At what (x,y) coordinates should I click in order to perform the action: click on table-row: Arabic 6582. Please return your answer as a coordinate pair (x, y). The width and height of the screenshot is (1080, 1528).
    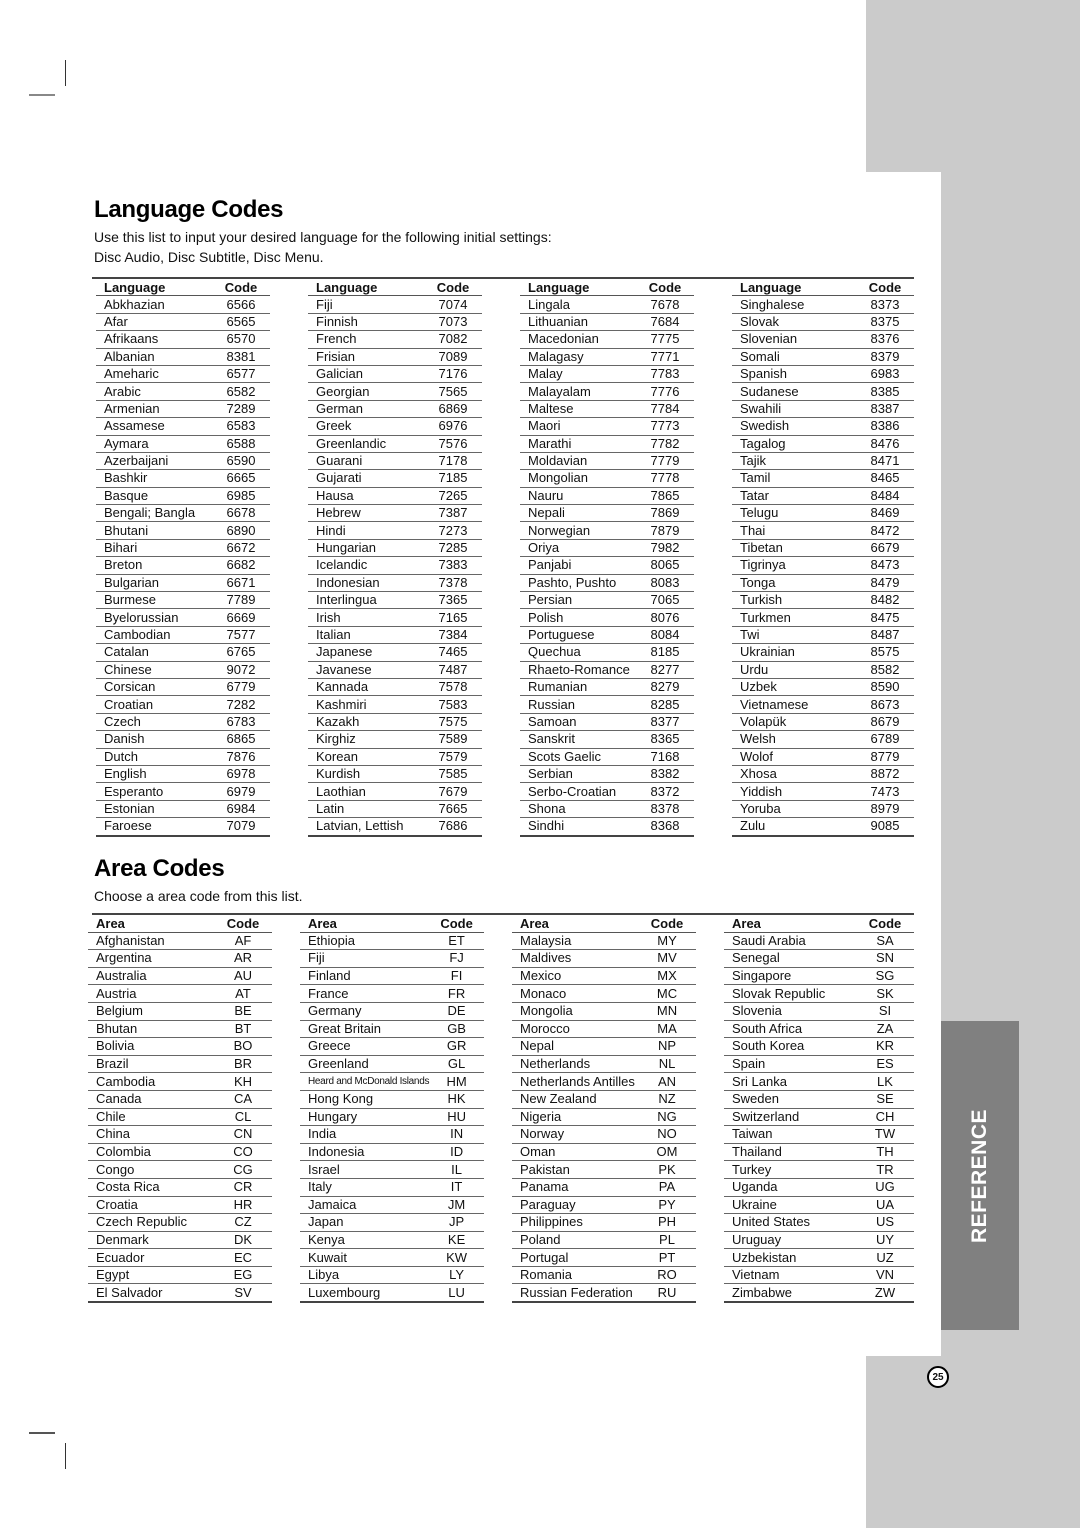
    Looking at the image, I should click on (183, 391).